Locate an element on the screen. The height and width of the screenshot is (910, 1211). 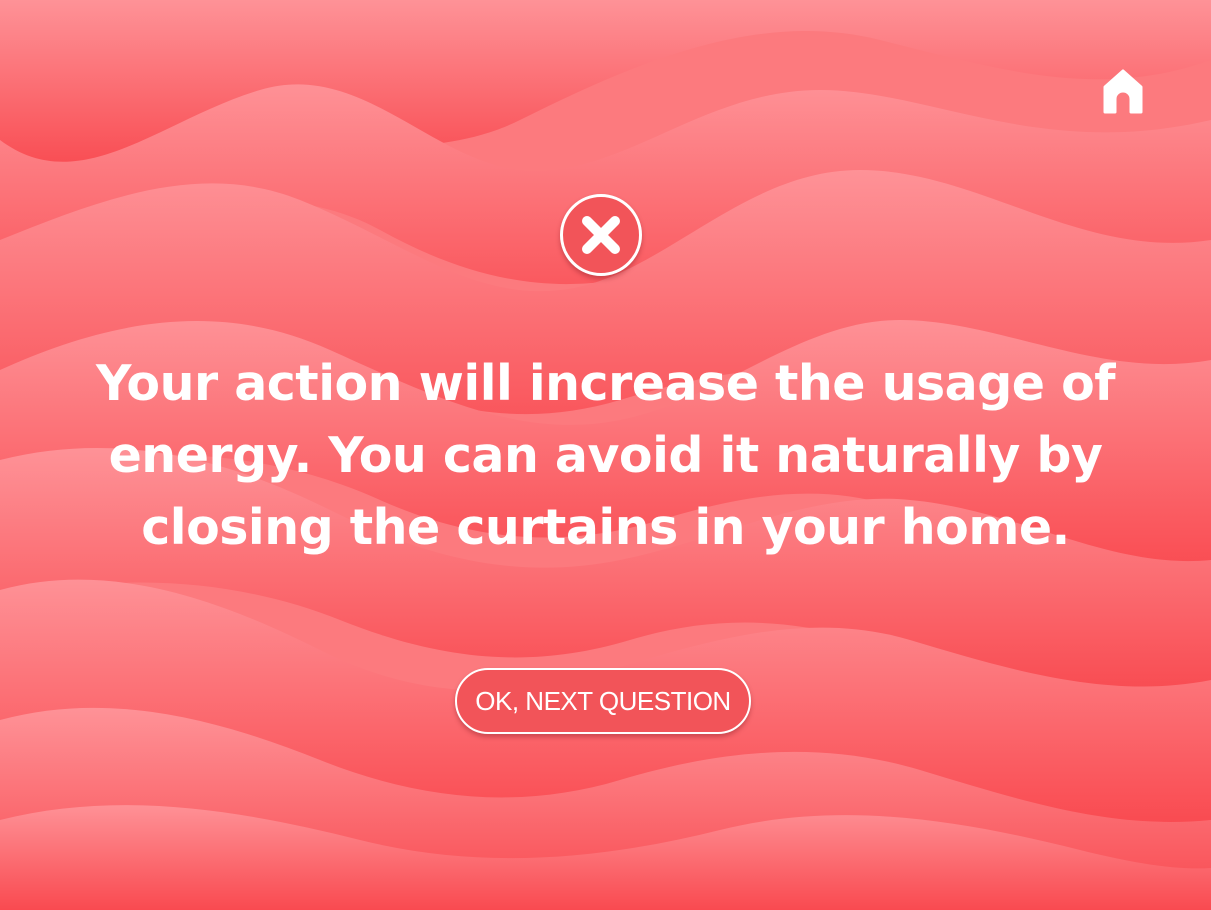
wrong-answer-badge is located at coordinates (601, 235).